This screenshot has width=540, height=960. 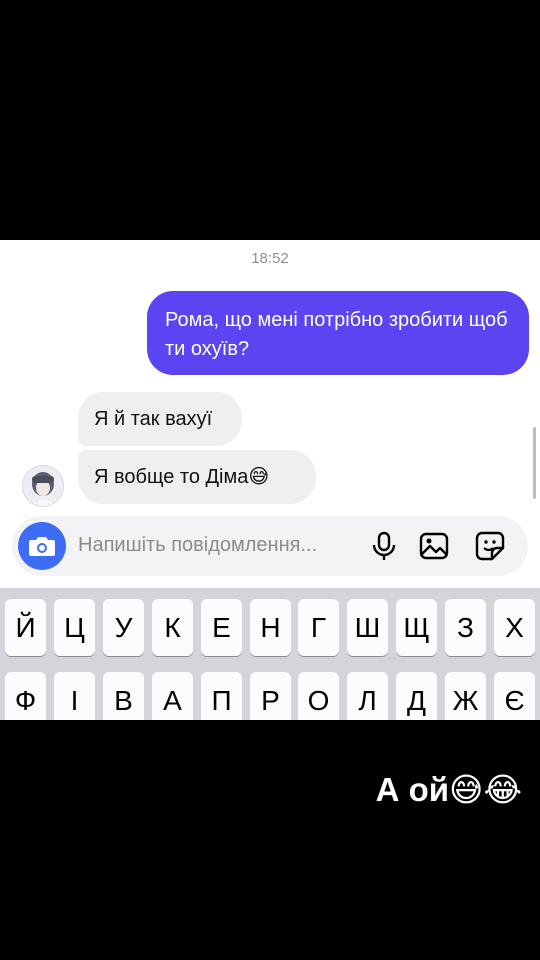 I want to click on microphone-icon, so click(x=384, y=546).